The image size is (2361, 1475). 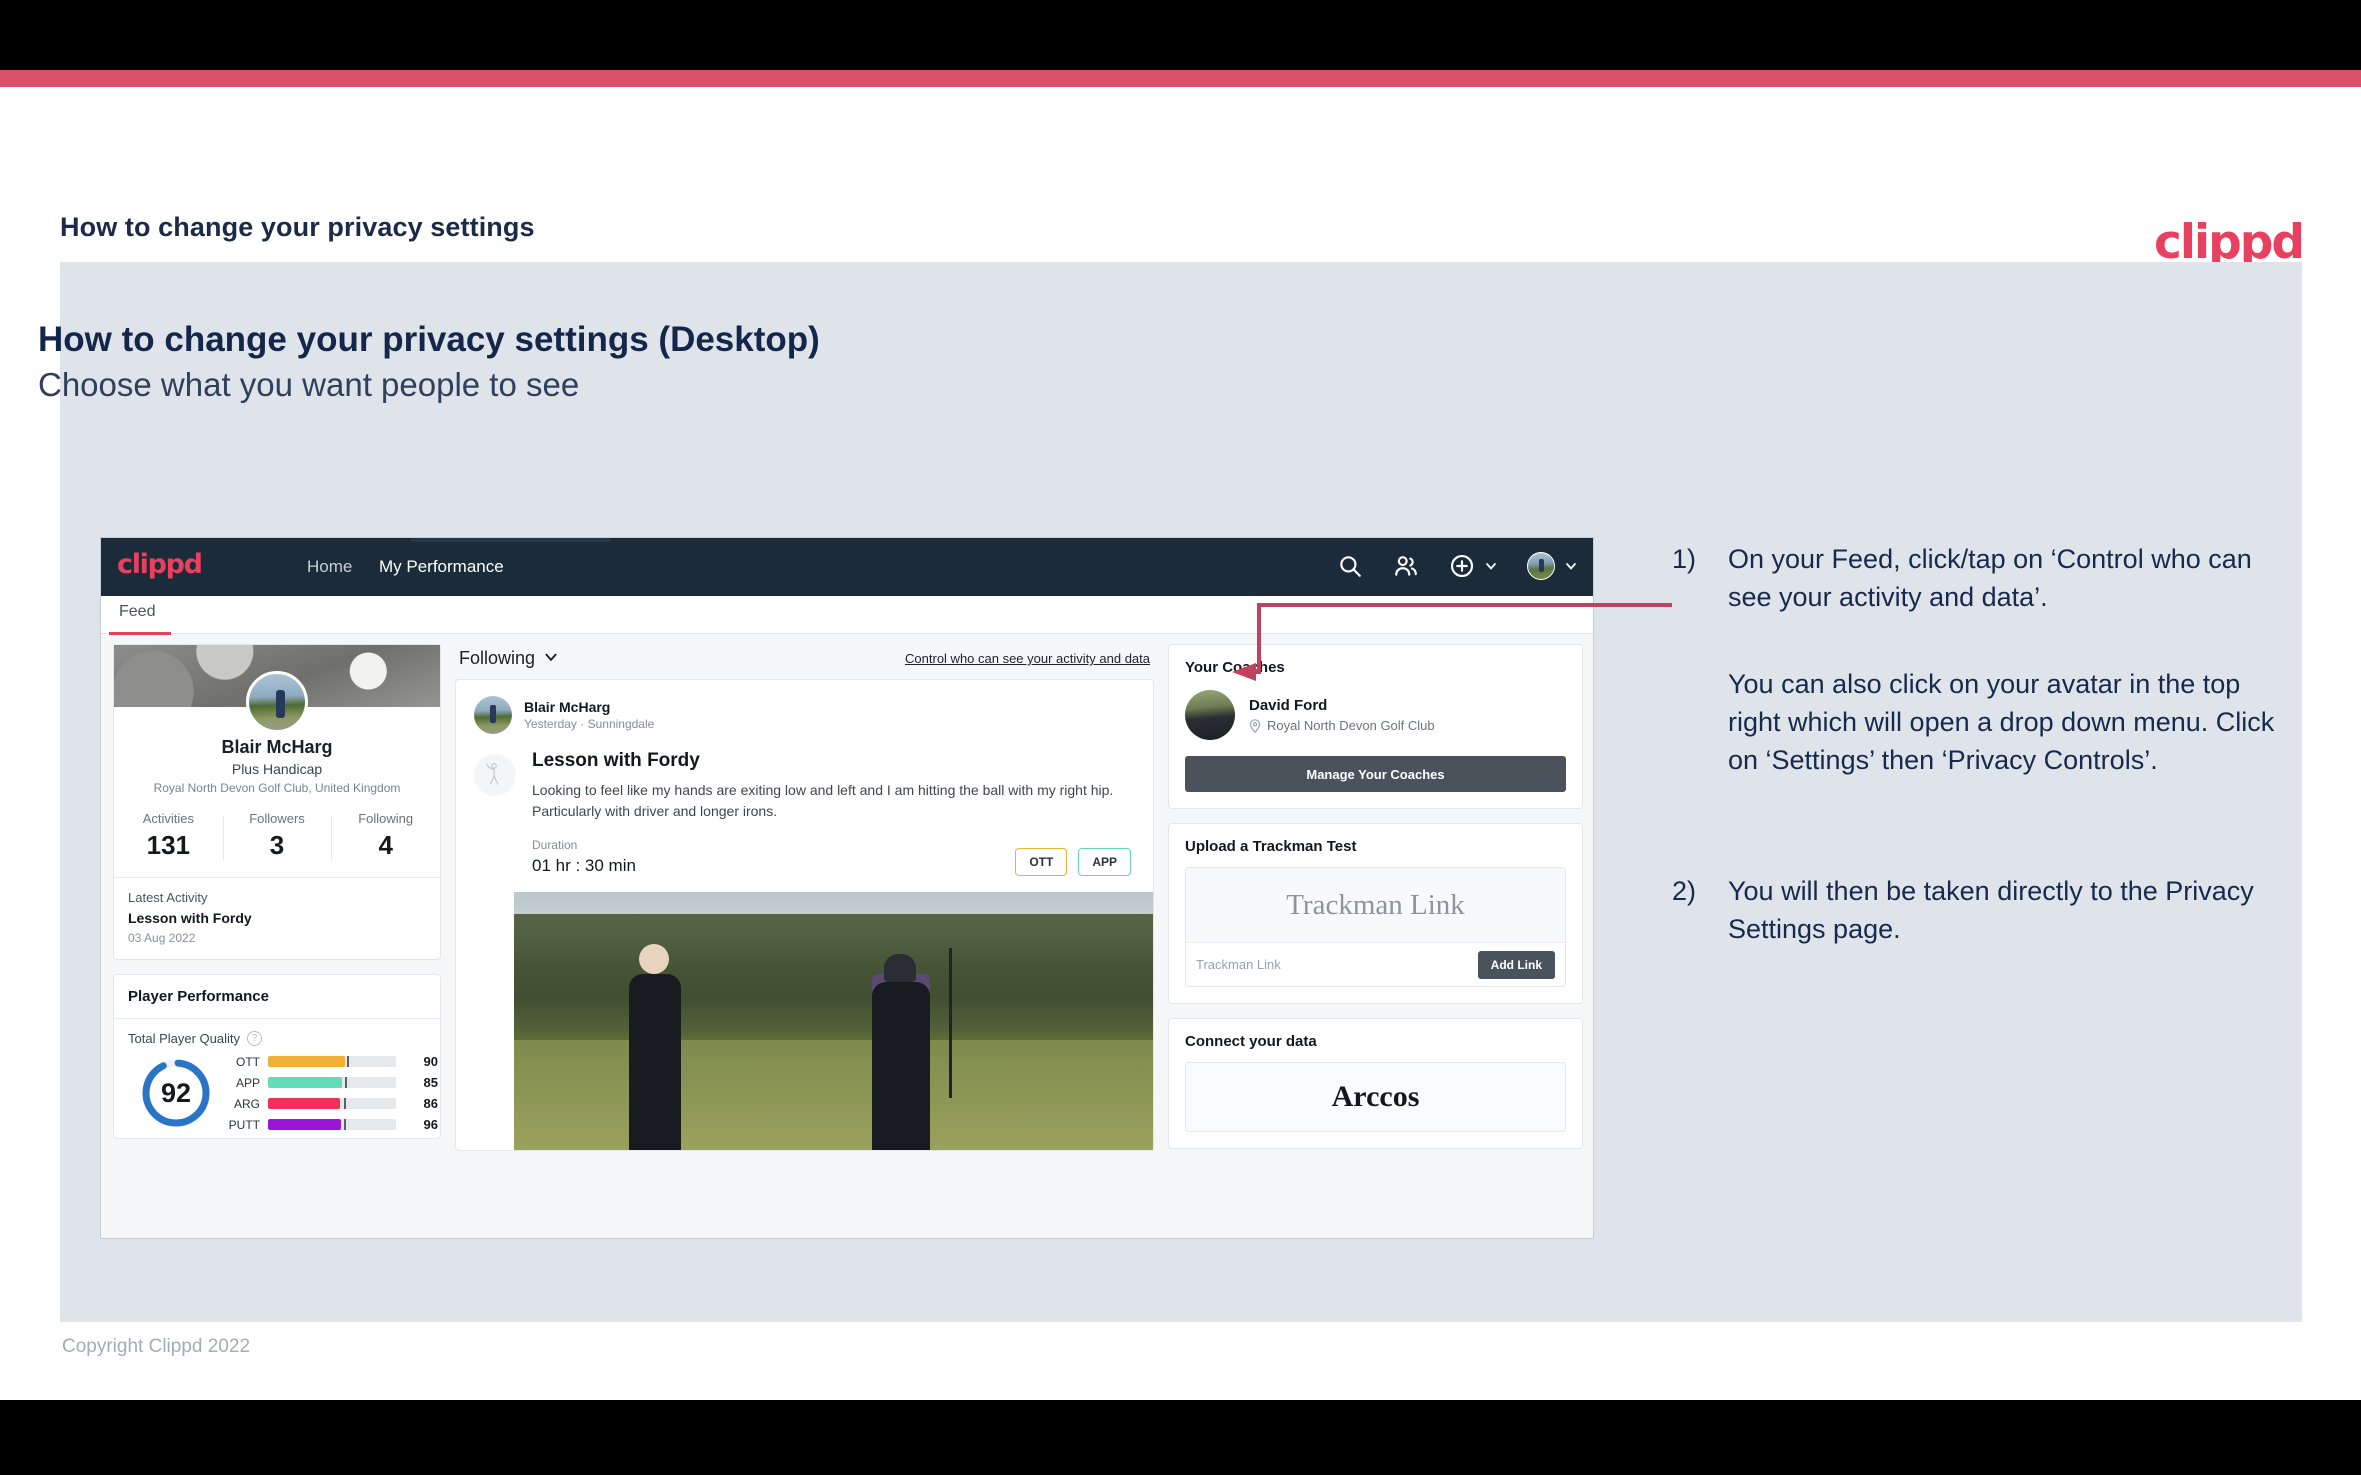 What do you see at coordinates (1375, 774) in the screenshot?
I see `manage-your-coaches-button: Manage Your Coaches` at bounding box center [1375, 774].